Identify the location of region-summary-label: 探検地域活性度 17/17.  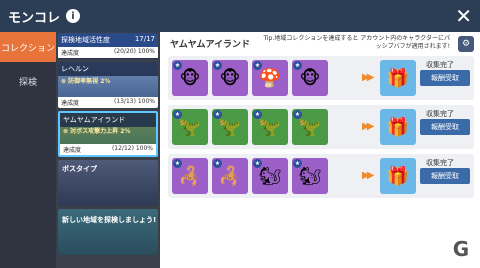
(108, 40).